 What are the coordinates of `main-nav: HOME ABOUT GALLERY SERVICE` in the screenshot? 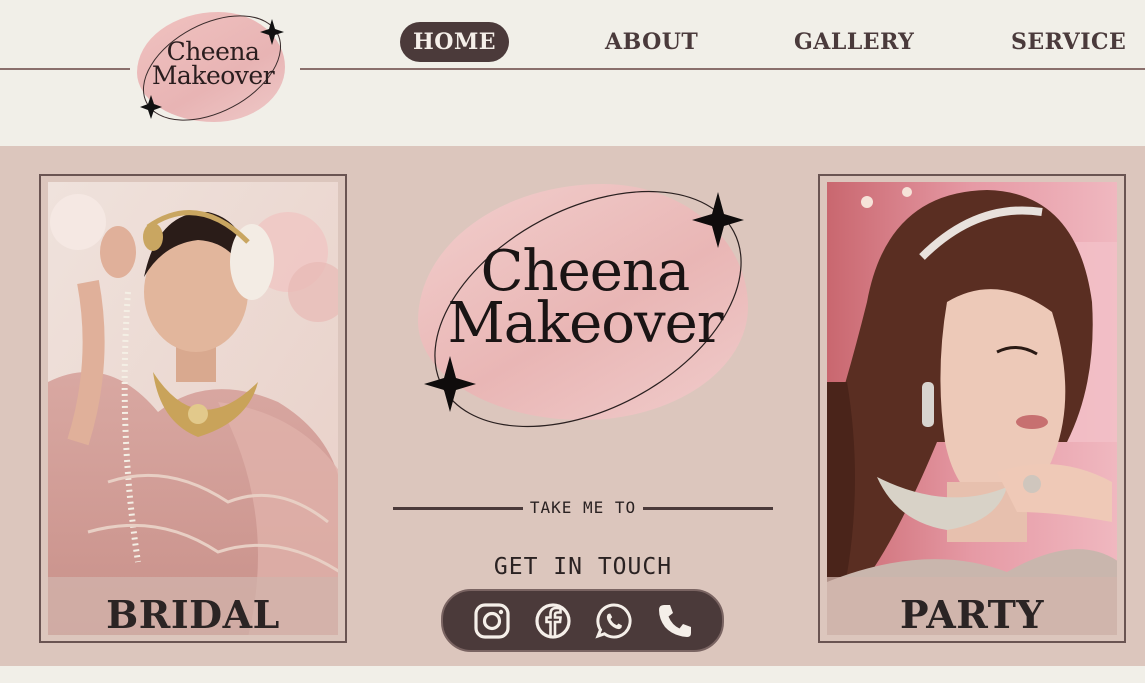 It's located at (572, 43).